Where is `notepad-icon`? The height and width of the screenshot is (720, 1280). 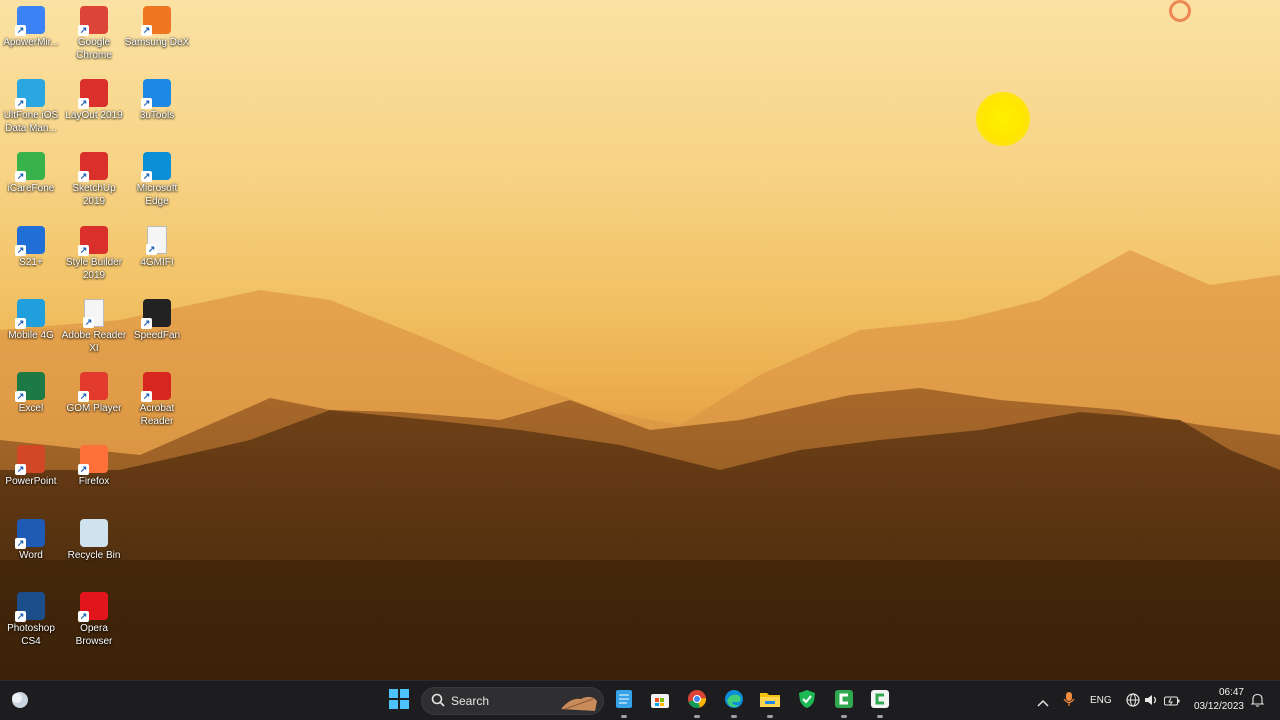
notepad-icon is located at coordinates (624, 701).